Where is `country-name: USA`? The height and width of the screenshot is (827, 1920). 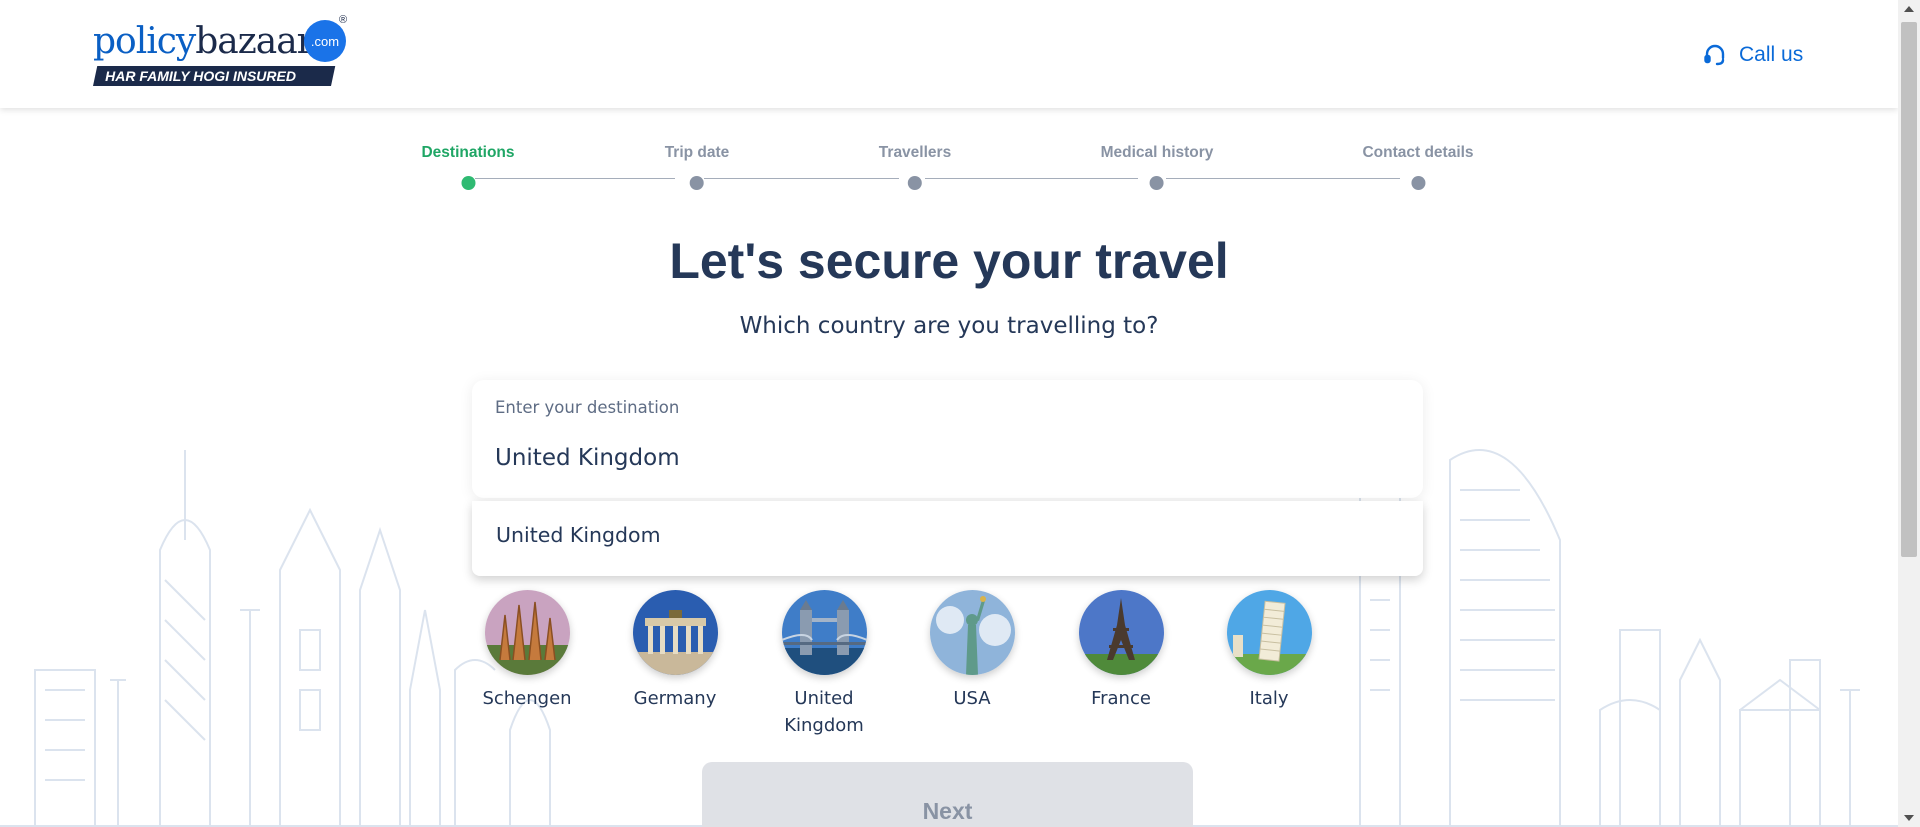 country-name: USA is located at coordinates (972, 698).